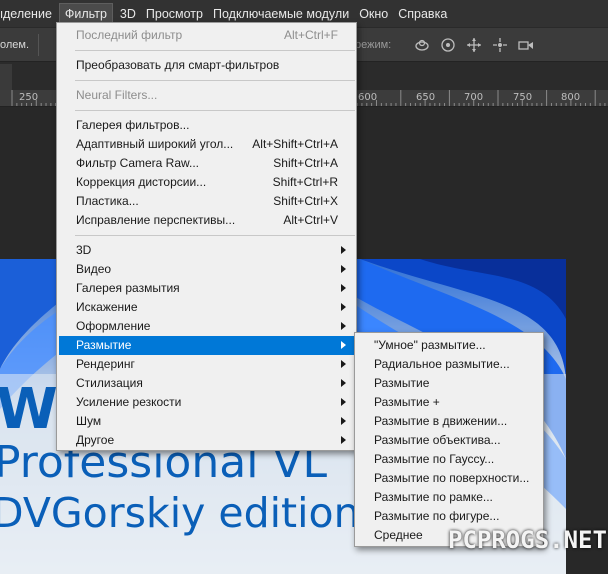 This screenshot has height=574, width=608. I want to click on pan-3d-icon, so click(474, 45).